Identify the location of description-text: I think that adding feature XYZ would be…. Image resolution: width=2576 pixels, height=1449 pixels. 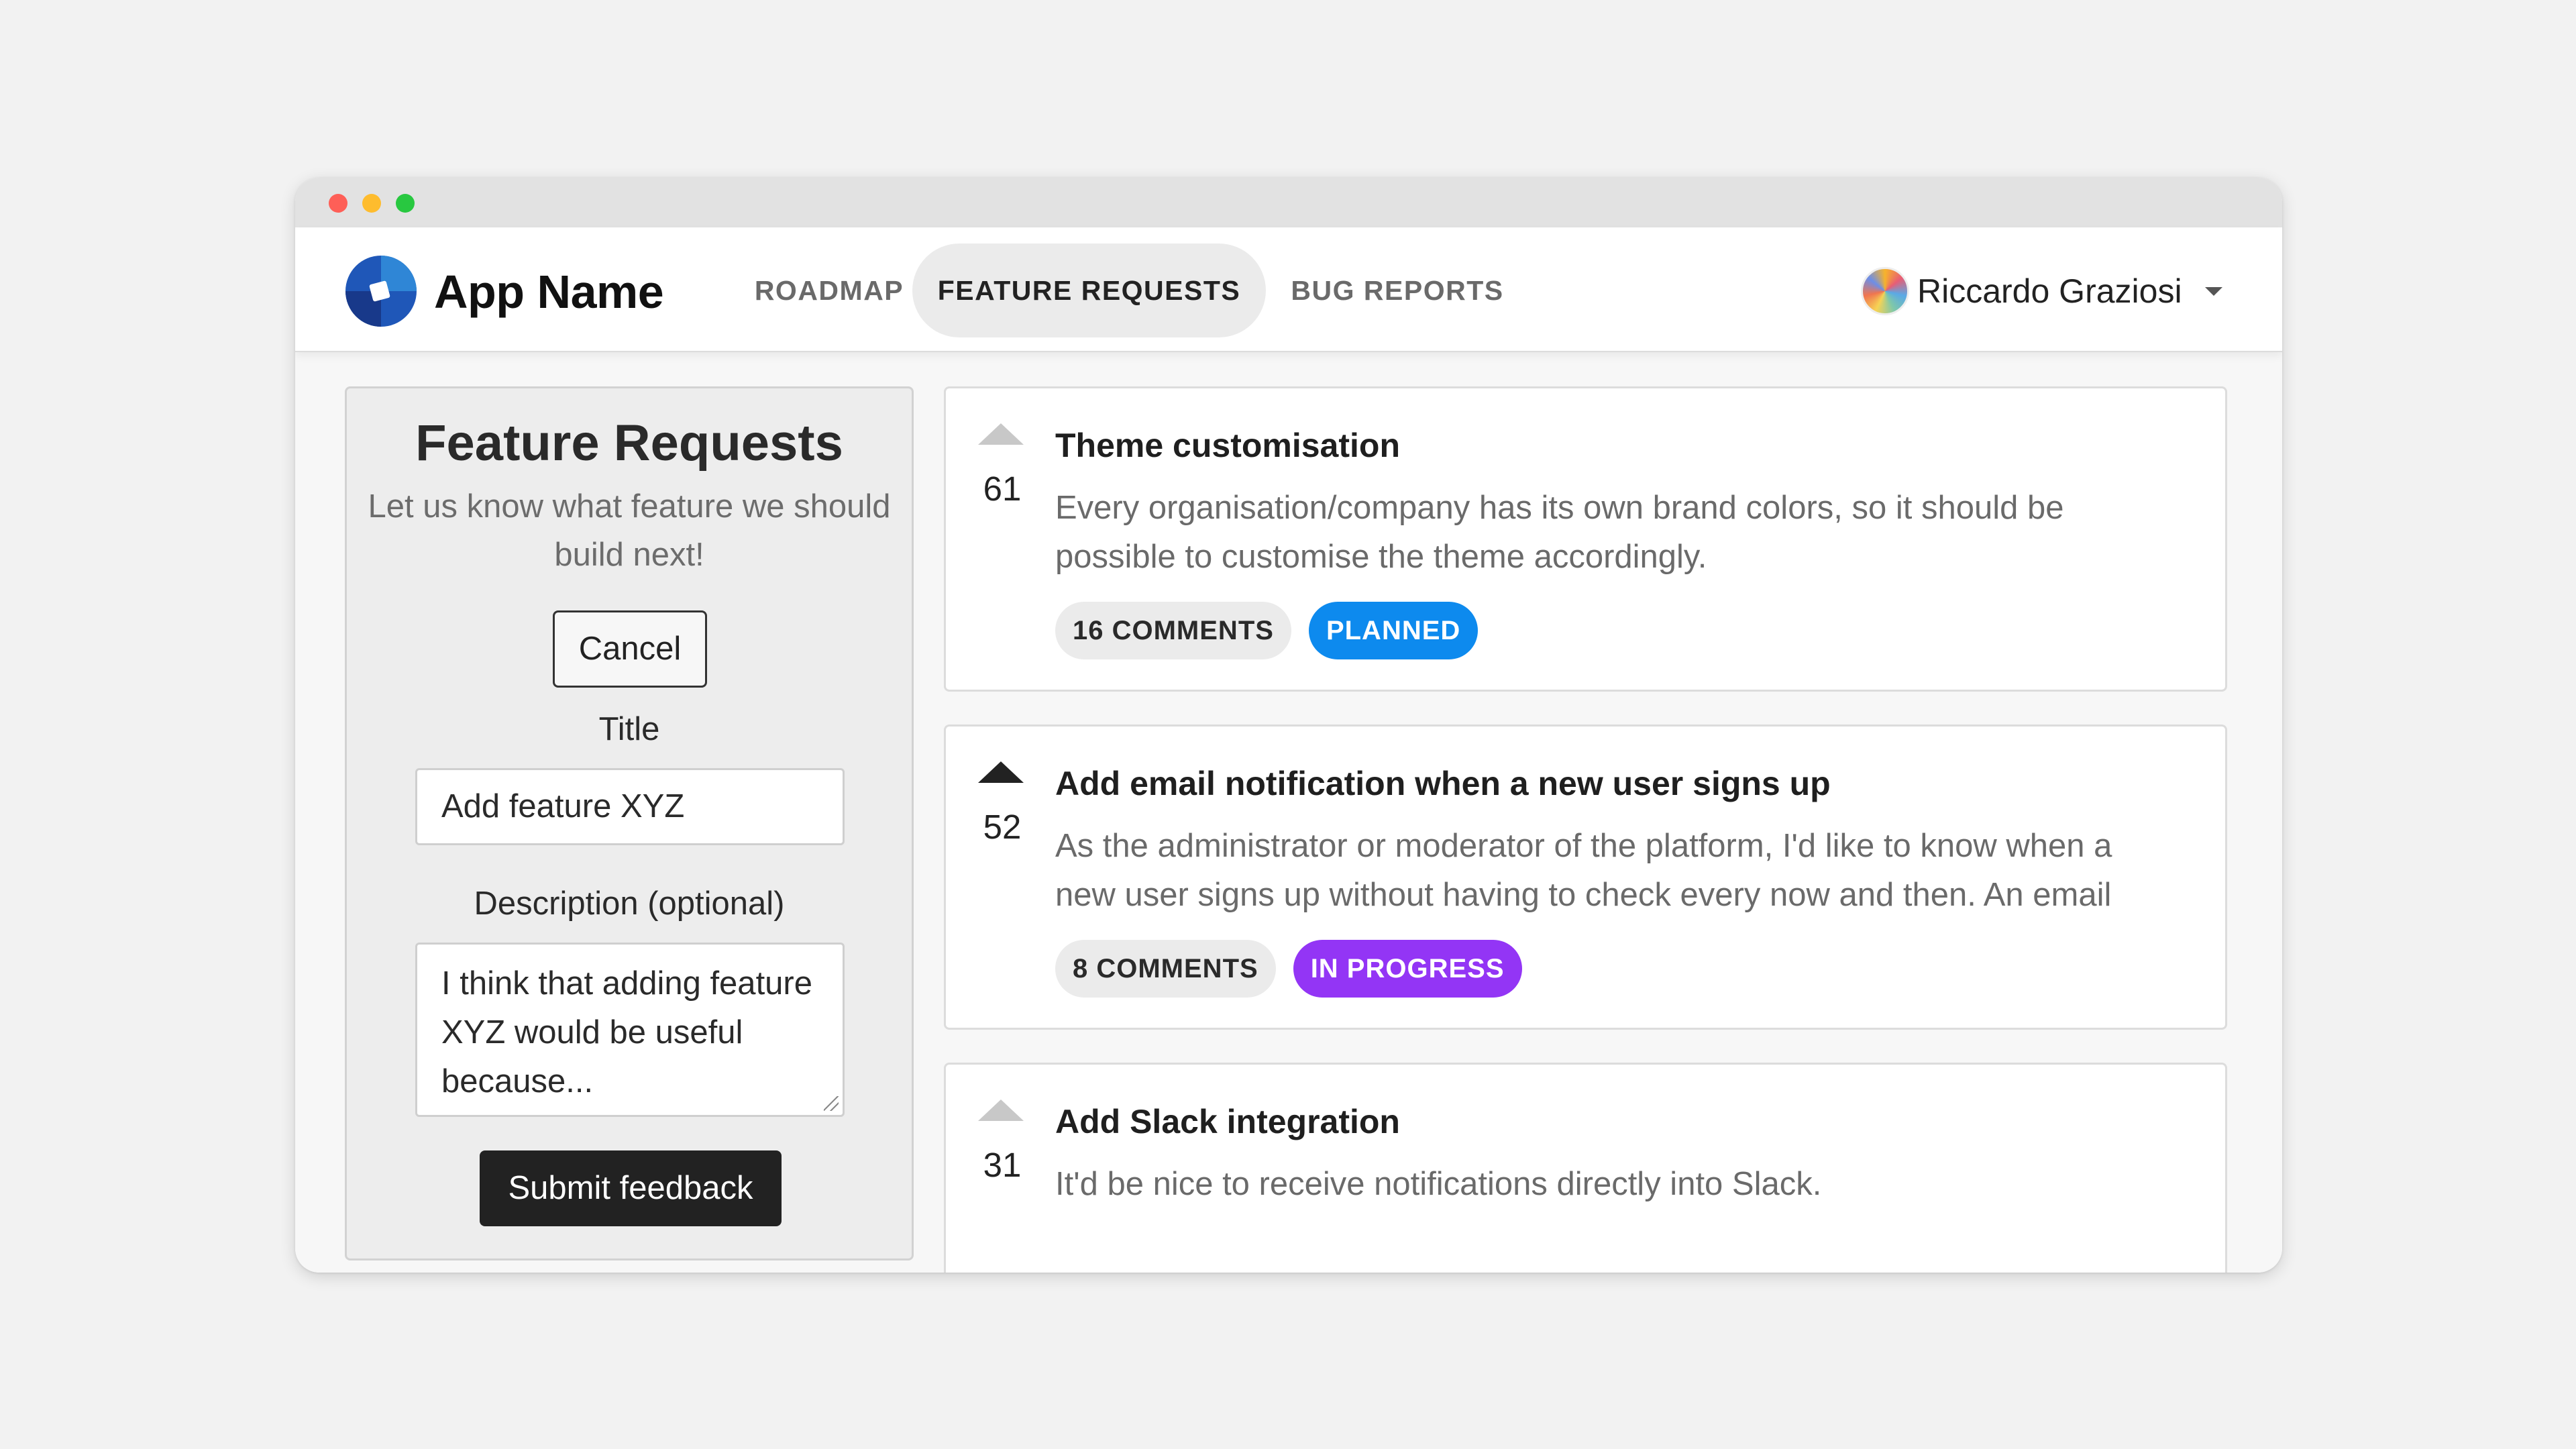
(626, 1032).